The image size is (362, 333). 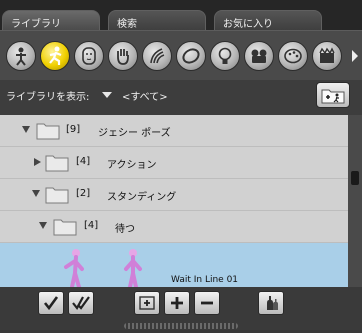 I want to click on apply-button, so click(x=51, y=303).